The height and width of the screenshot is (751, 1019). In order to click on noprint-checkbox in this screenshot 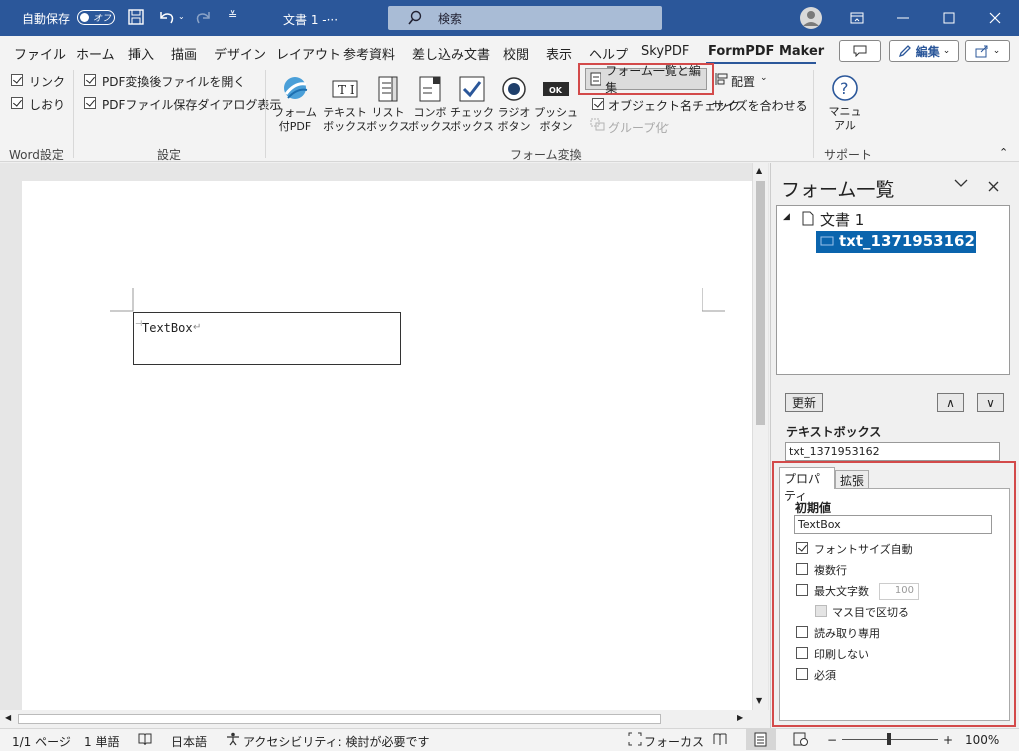, I will do `click(802, 653)`.